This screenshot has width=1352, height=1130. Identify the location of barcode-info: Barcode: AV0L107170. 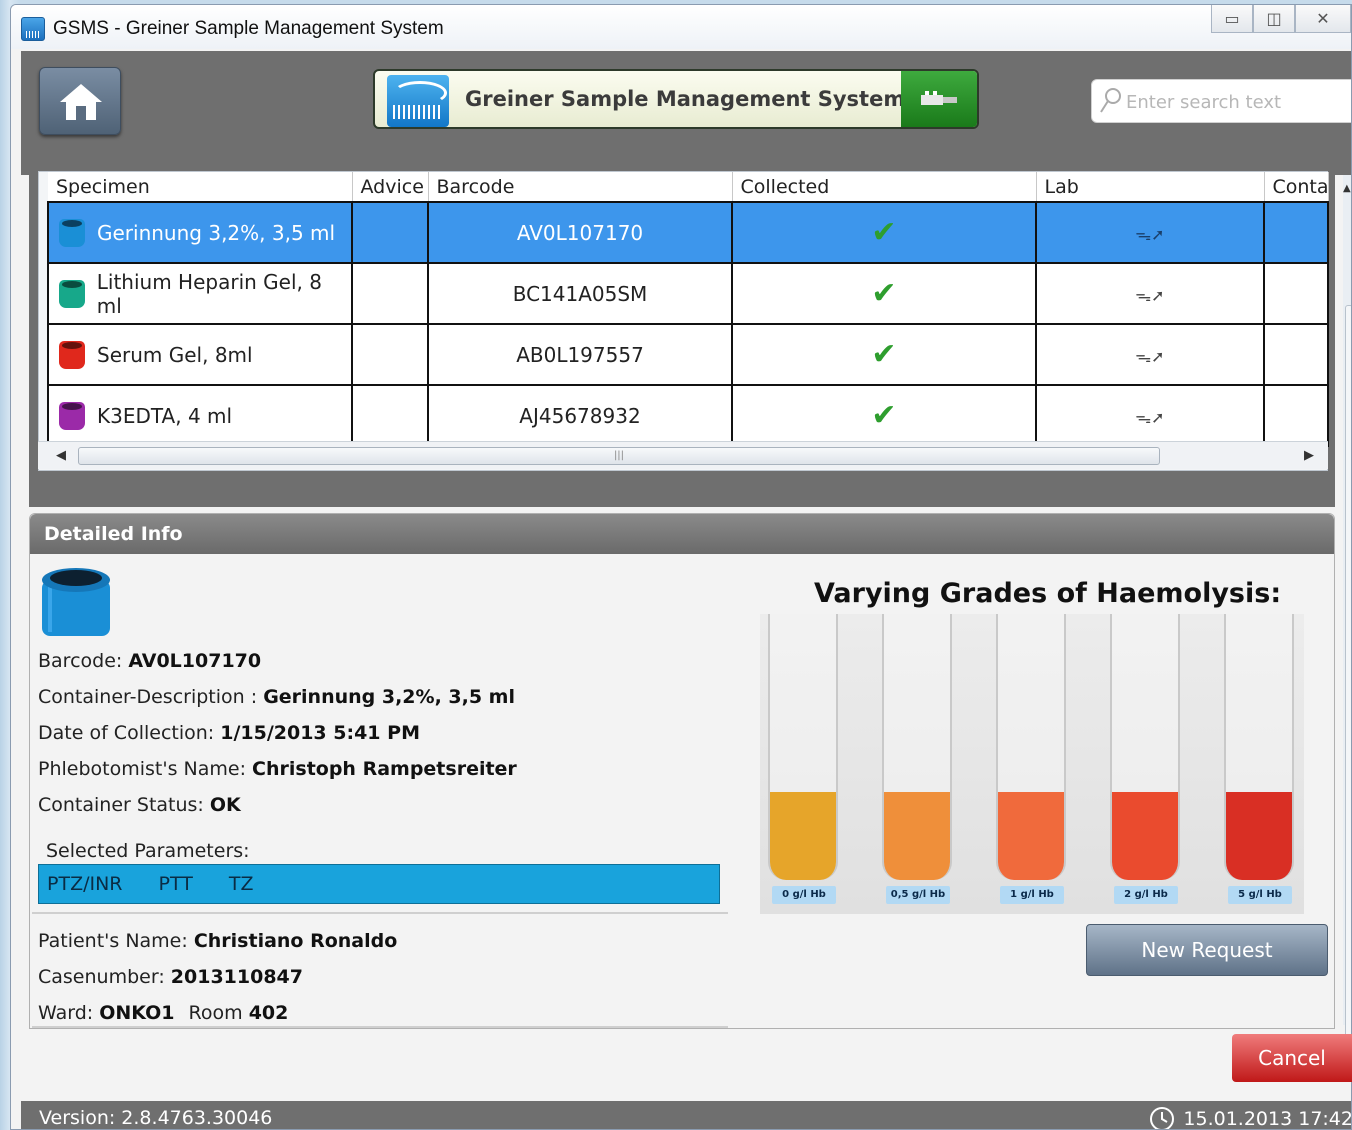
(149, 661).